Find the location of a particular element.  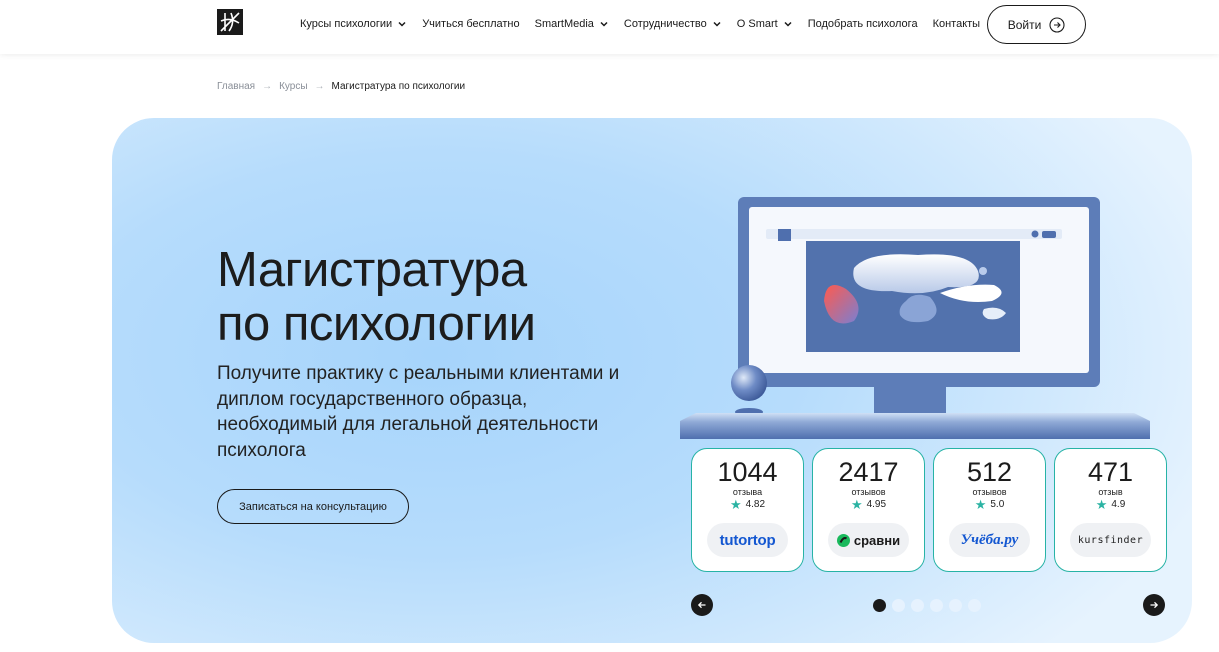

nav-item-label: О Smart is located at coordinates (757, 24).